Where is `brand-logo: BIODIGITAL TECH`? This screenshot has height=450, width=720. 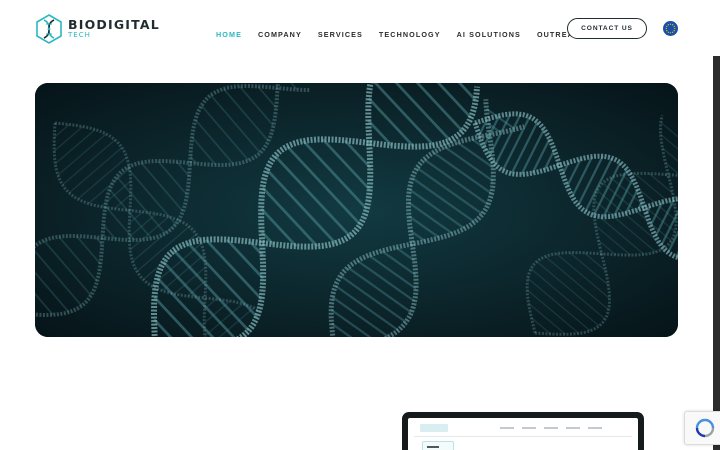 brand-logo: BIODIGITAL TECH is located at coordinates (96, 29).